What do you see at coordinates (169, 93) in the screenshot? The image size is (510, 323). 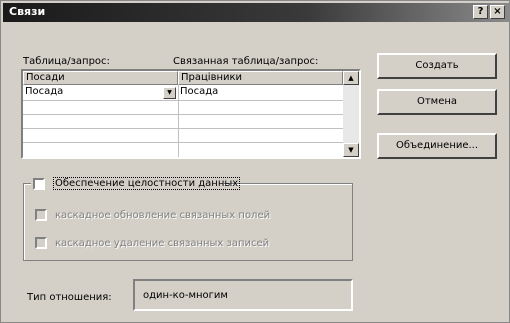 I see `dropdown-arrow-icon: ▼` at bounding box center [169, 93].